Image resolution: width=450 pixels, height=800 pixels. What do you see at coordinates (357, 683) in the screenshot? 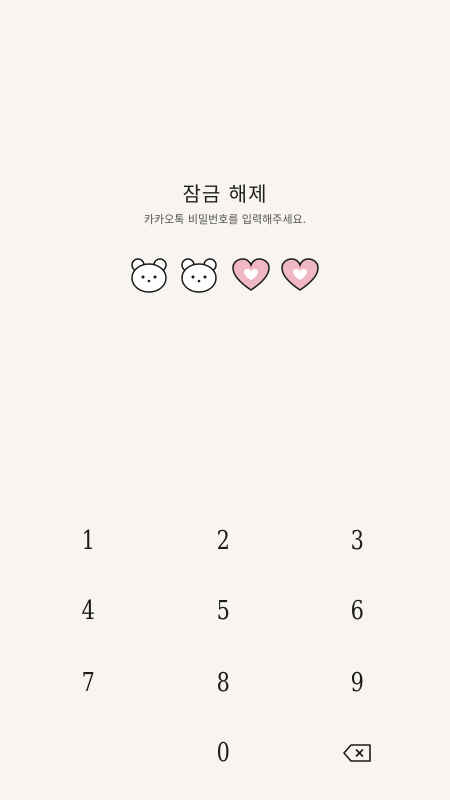
I see `key-9: 9` at bounding box center [357, 683].